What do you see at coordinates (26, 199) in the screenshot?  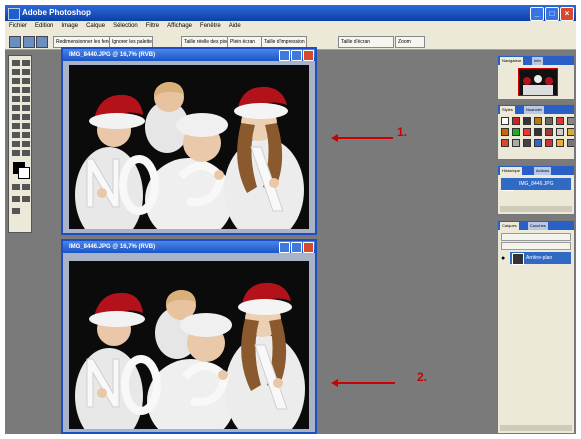 I see `screen-mode-full-icon` at bounding box center [26, 199].